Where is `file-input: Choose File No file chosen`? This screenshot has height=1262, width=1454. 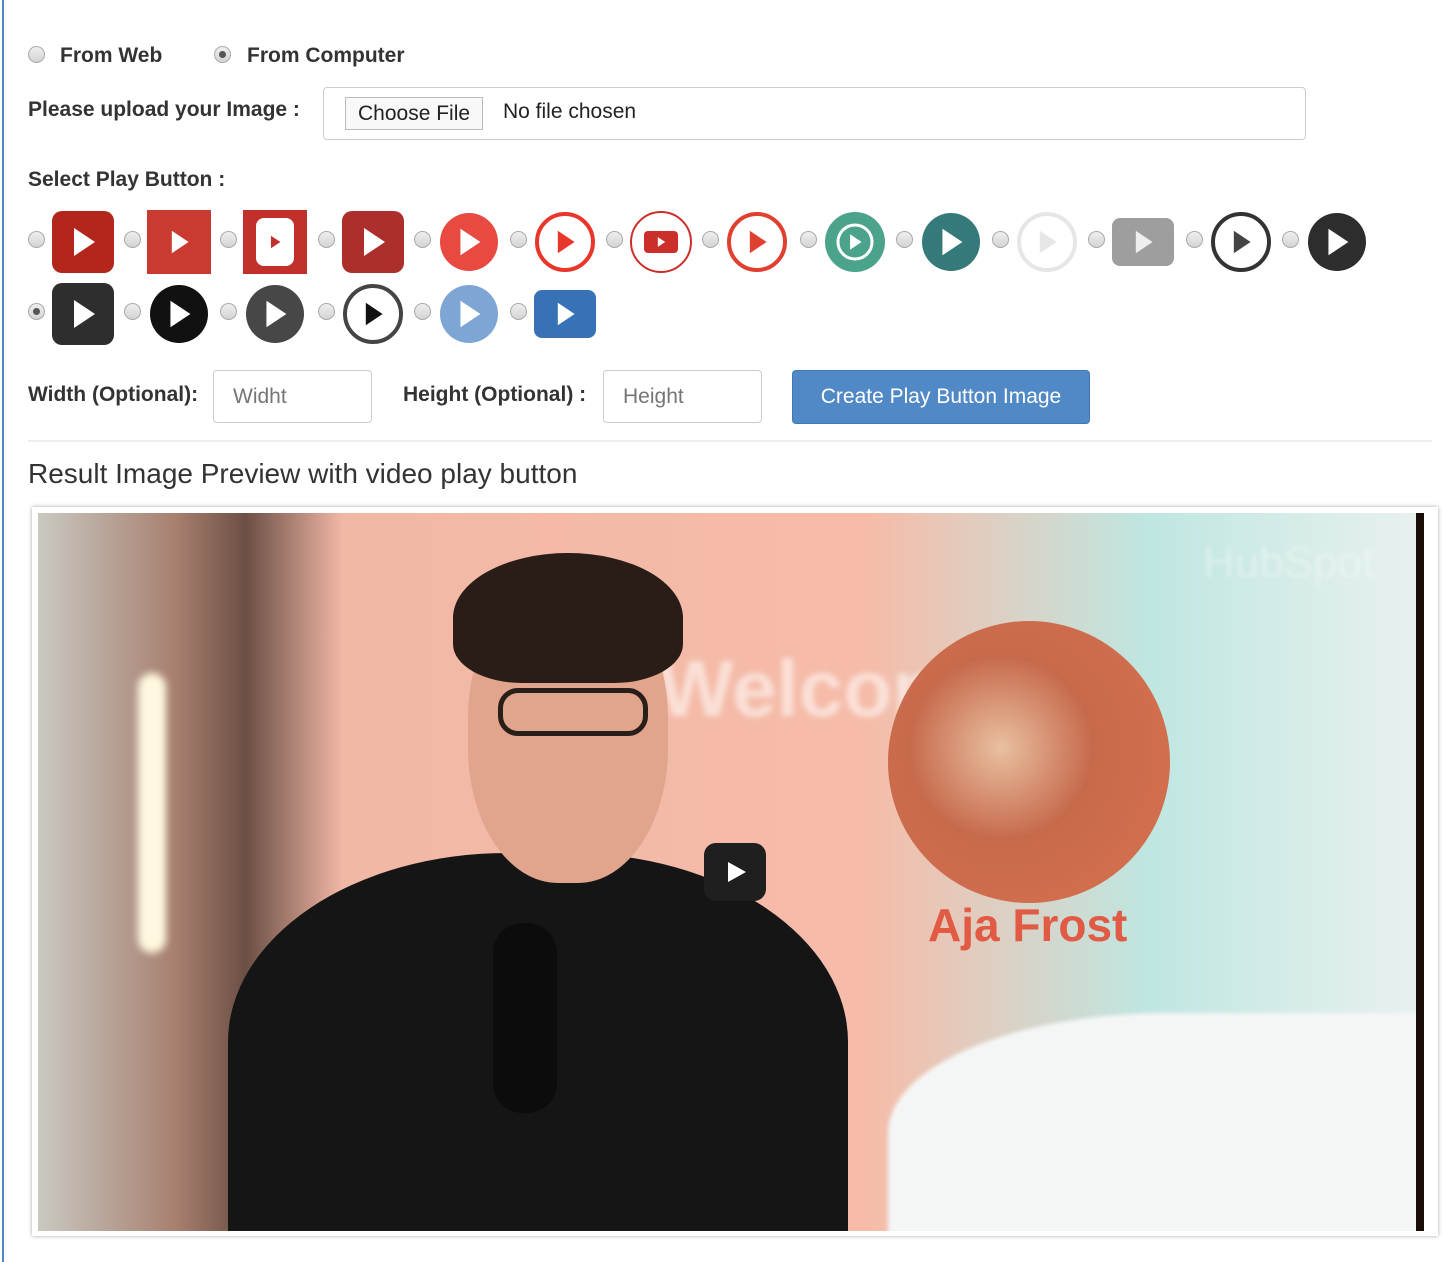
file-input: Choose File No file chosen is located at coordinates (814, 113).